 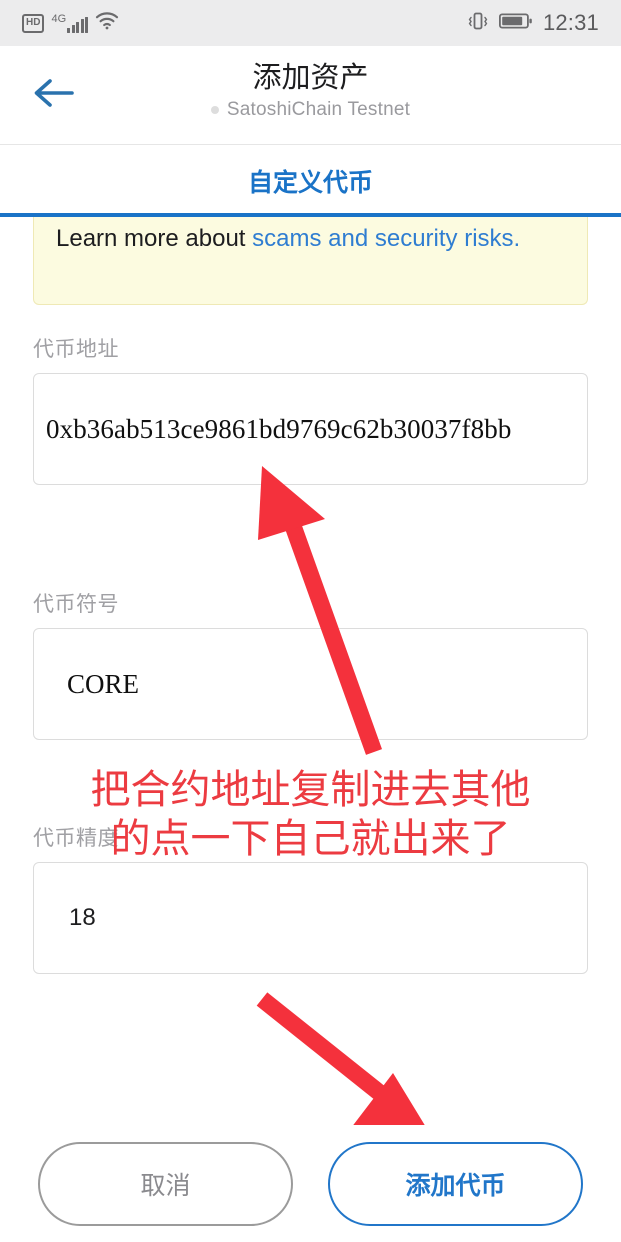 What do you see at coordinates (318, 110) in the screenshot?
I see `network-name: SatoshiChain Testnet` at bounding box center [318, 110].